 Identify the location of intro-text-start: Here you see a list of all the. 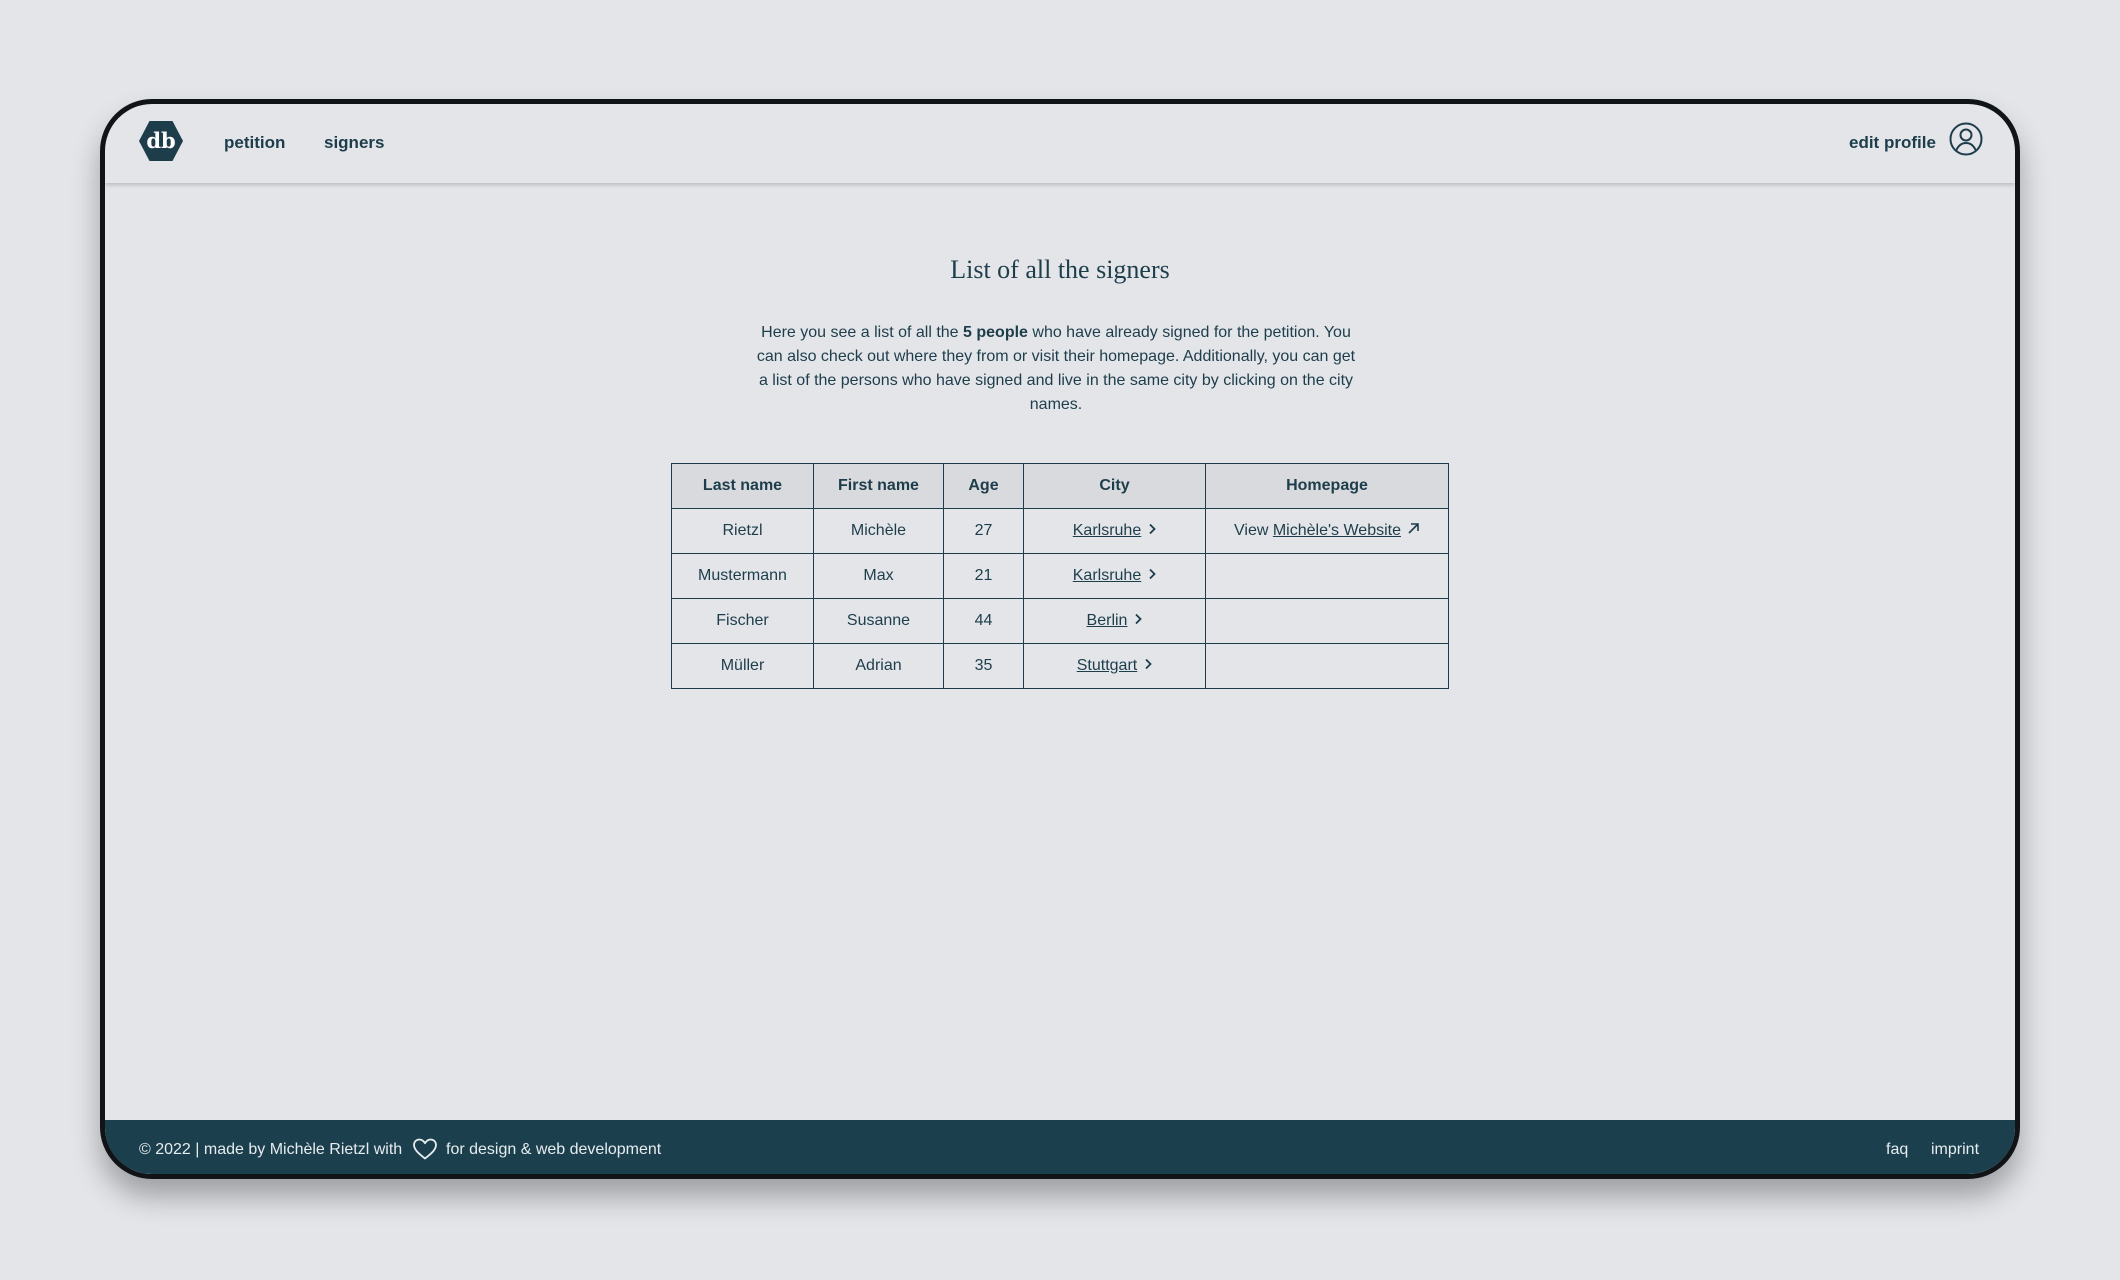
(862, 332).